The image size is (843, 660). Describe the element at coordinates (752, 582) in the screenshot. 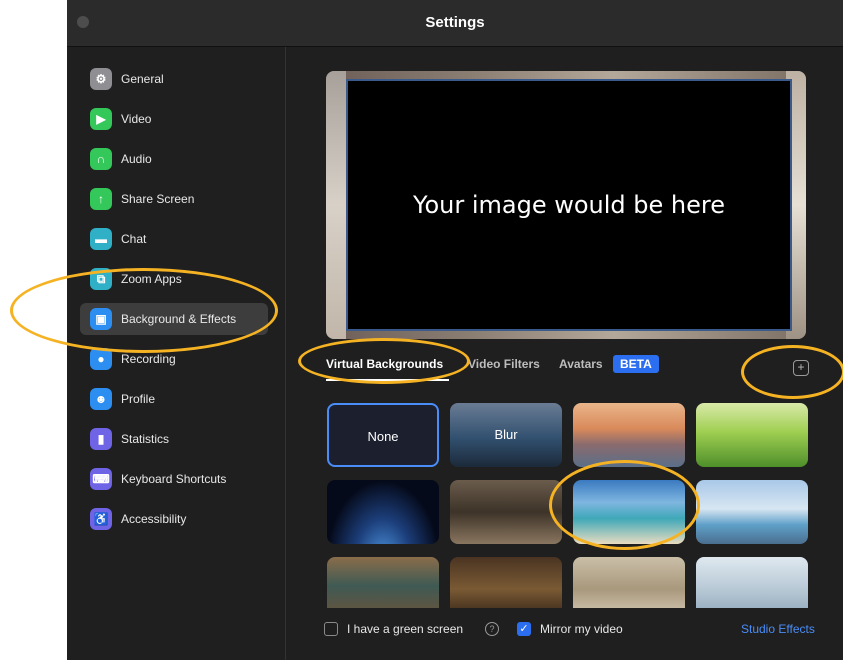

I see `background-thumb-glass-building` at that location.